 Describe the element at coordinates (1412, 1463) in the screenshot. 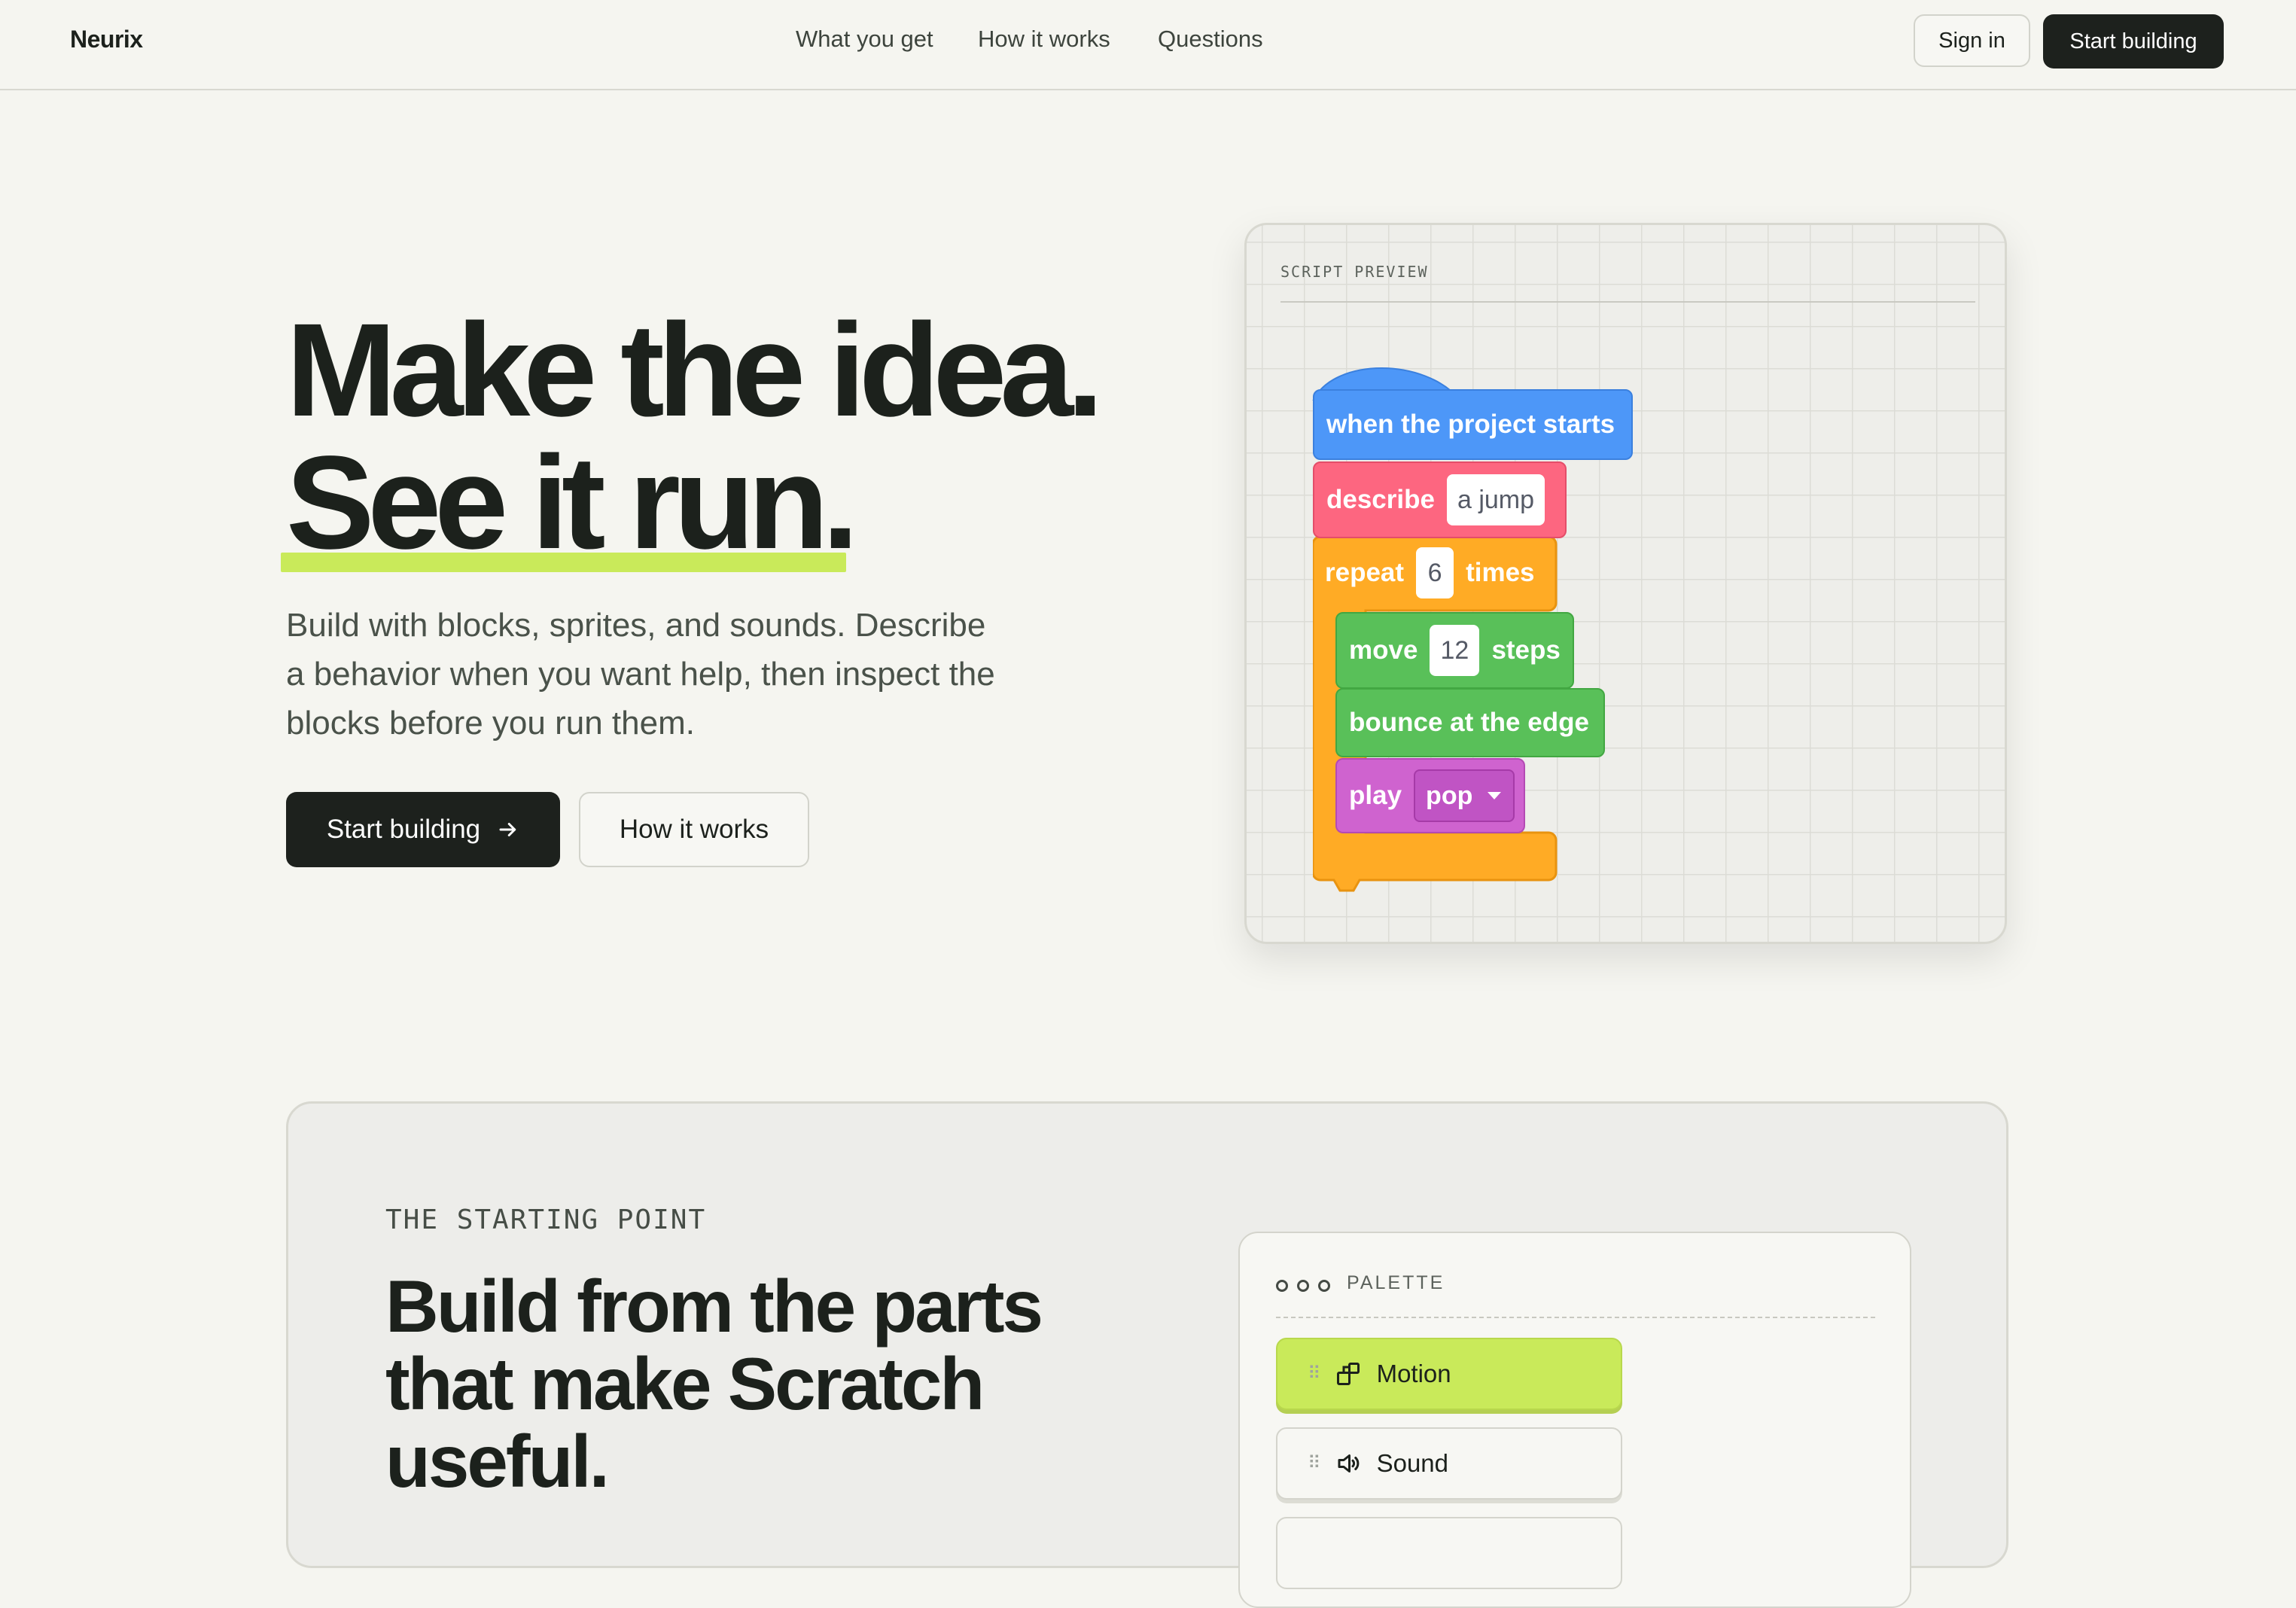

I see `palette-item-label: Sound` at that location.